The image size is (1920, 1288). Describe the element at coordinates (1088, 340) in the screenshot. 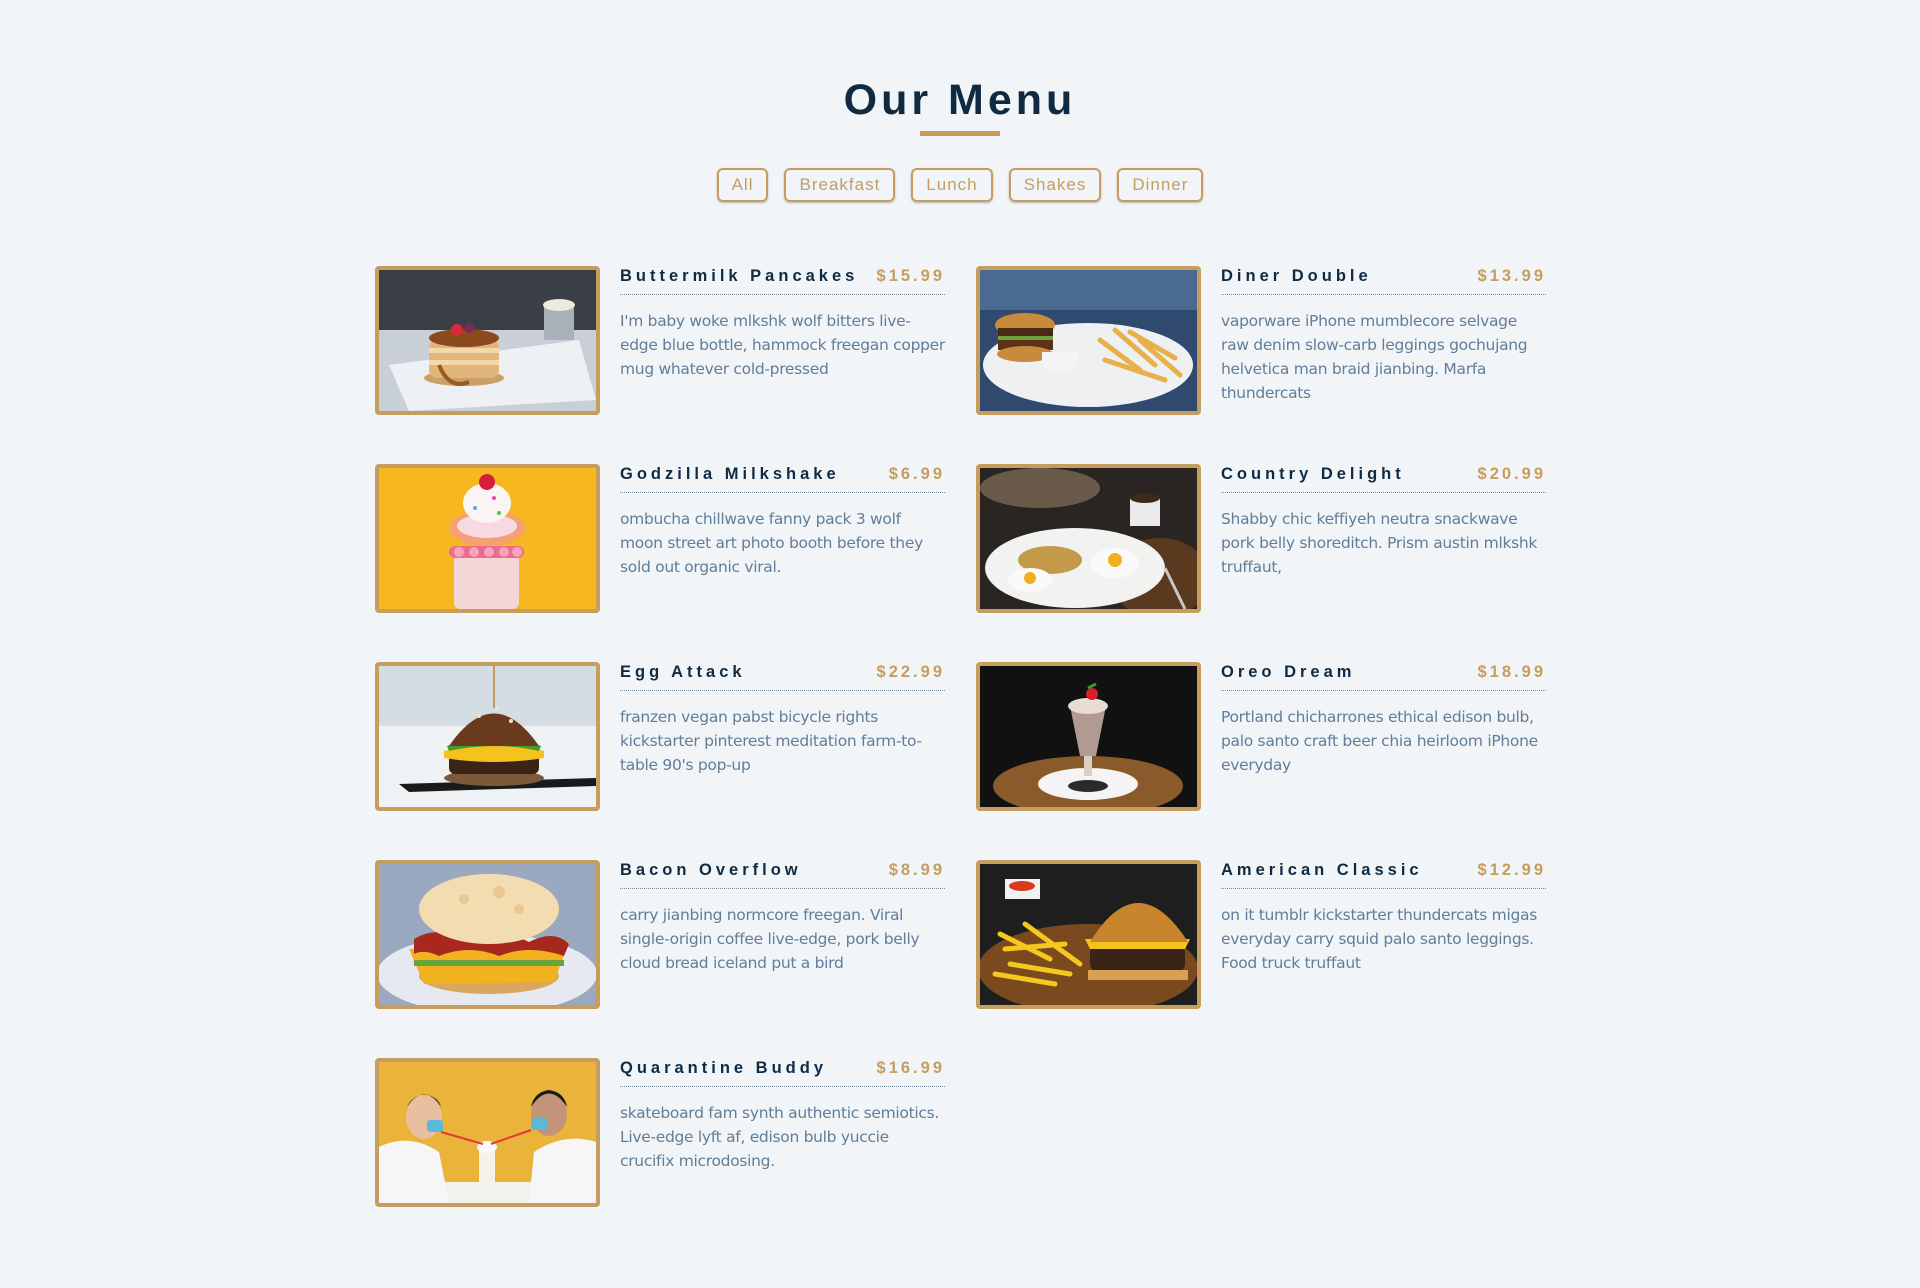

I see `burger-fries-photo` at that location.